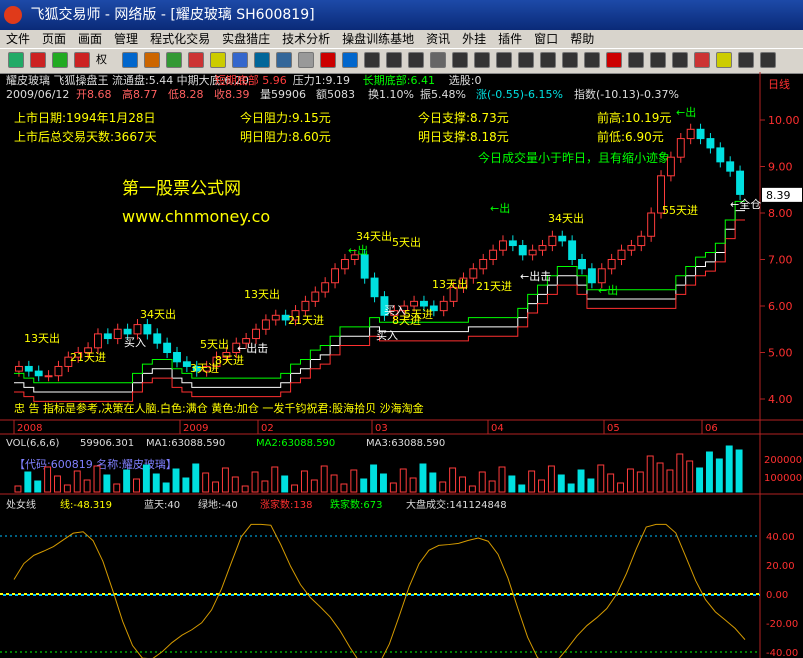 This screenshot has height=658, width=803. What do you see at coordinates (768, 60) in the screenshot?
I see `more-icon` at bounding box center [768, 60].